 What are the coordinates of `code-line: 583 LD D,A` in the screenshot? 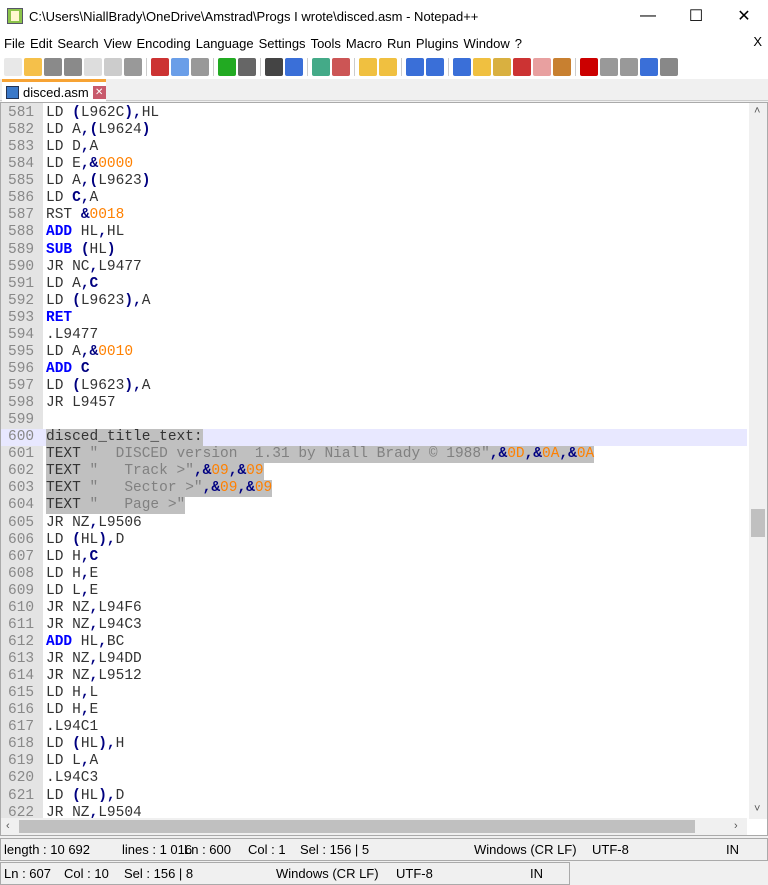 It's located at (374, 147).